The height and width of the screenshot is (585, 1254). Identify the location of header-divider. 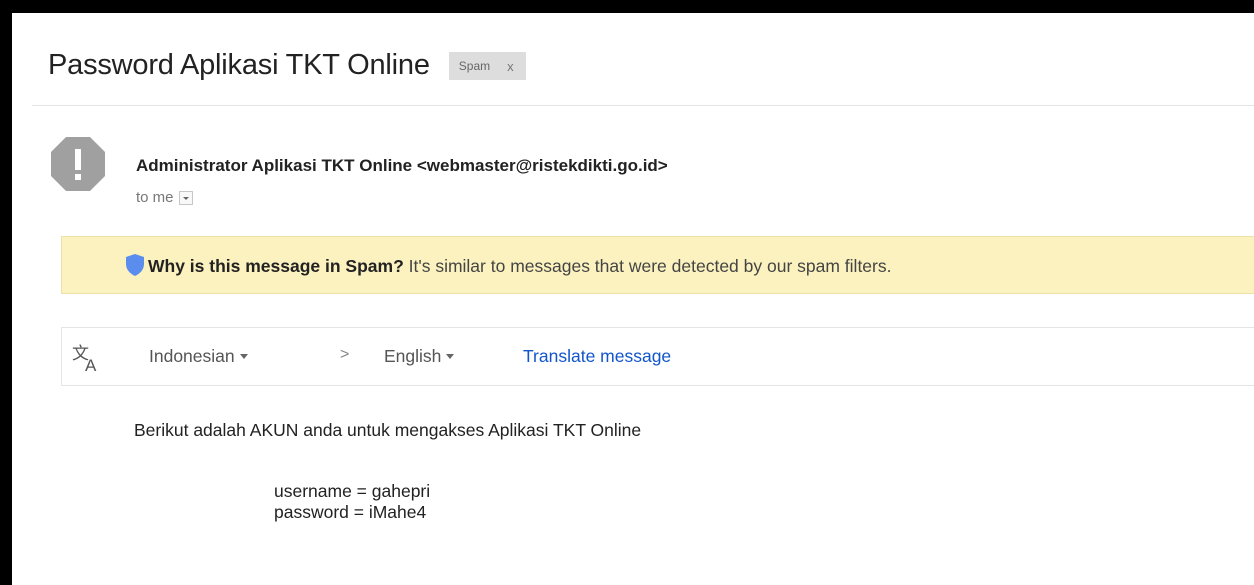
(643, 105).